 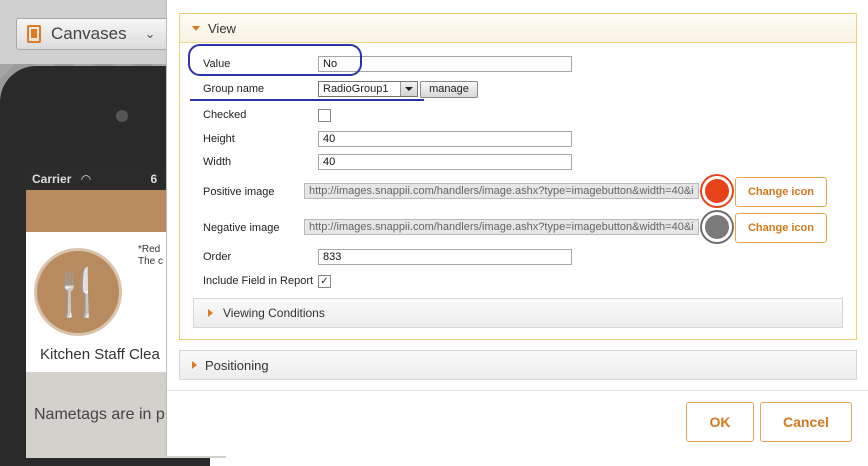 I want to click on expand-down-icon, so click(x=196, y=28).